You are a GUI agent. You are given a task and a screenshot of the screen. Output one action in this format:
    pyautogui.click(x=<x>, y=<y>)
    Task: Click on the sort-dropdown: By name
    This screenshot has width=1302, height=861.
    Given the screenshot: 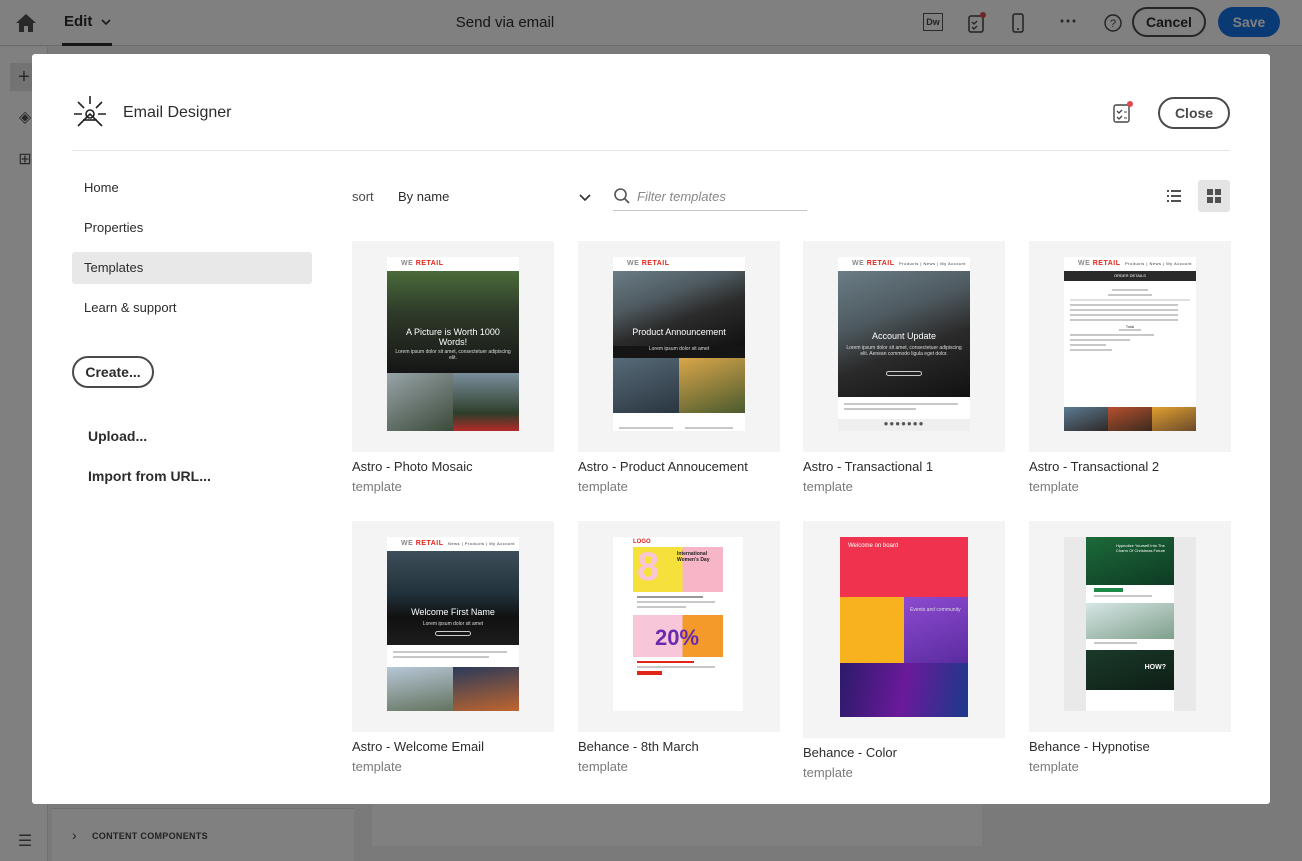 What is the action you would take?
    pyautogui.click(x=496, y=197)
    